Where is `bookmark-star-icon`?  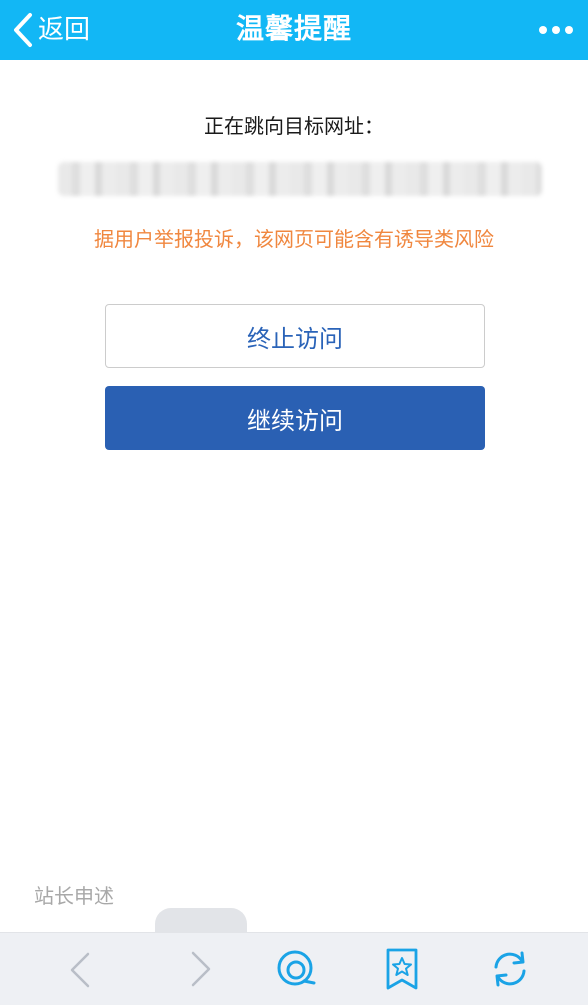 bookmark-star-icon is located at coordinates (402, 969).